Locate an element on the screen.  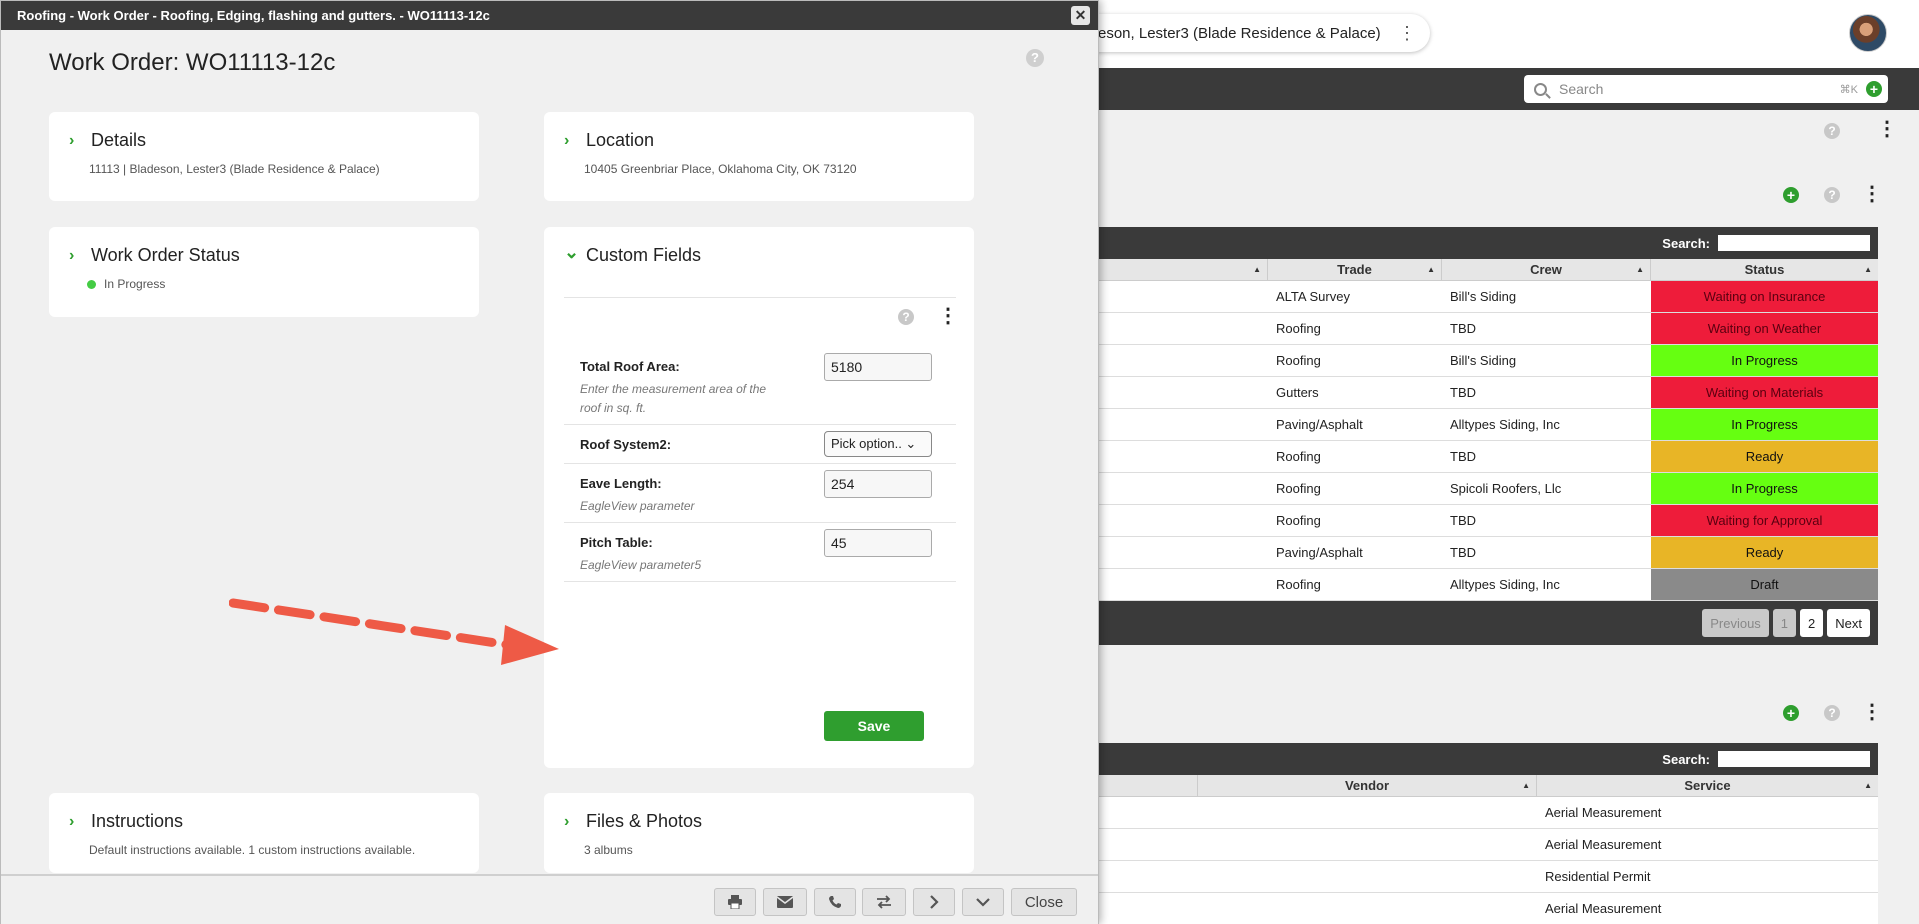
more-button is located at coordinates (983, 902).